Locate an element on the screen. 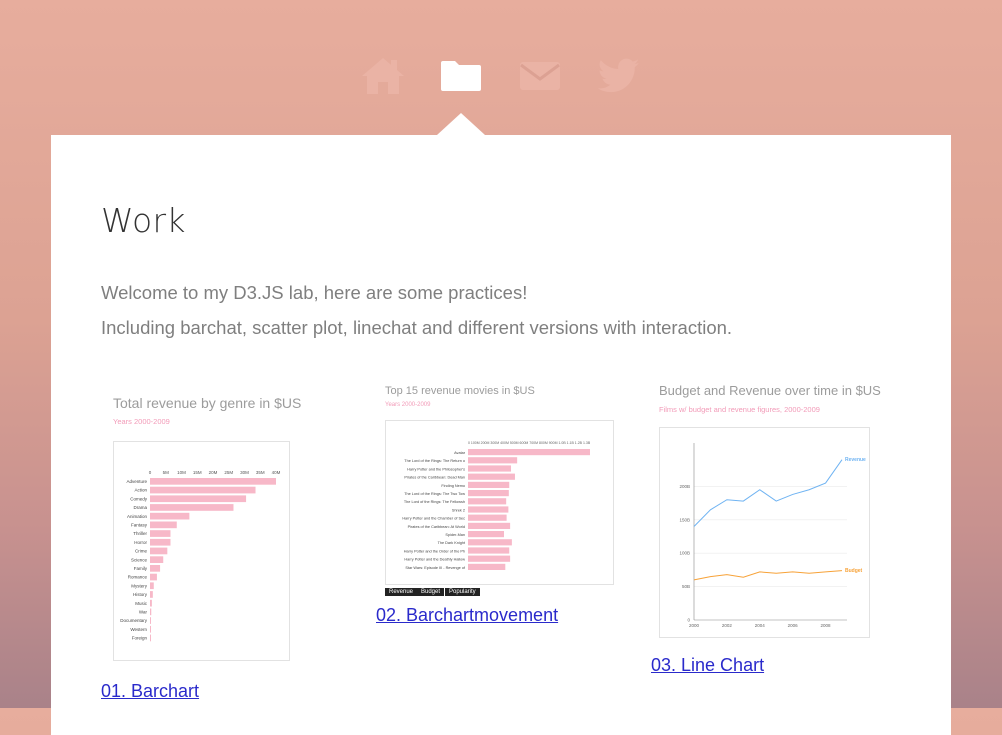 The image size is (1002, 735). category-label: Mystery is located at coordinates (139, 585).